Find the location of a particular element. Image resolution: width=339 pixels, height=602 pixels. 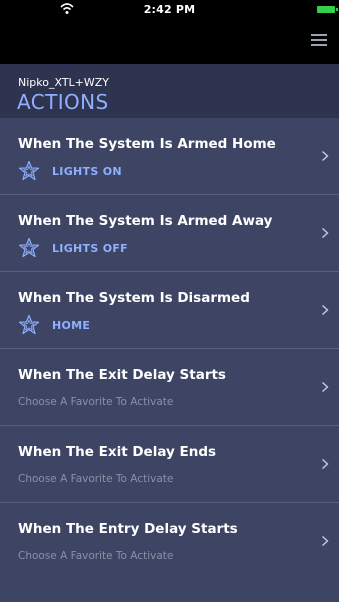

action-favorite: LIGHTS OFF is located at coordinates (73, 248).